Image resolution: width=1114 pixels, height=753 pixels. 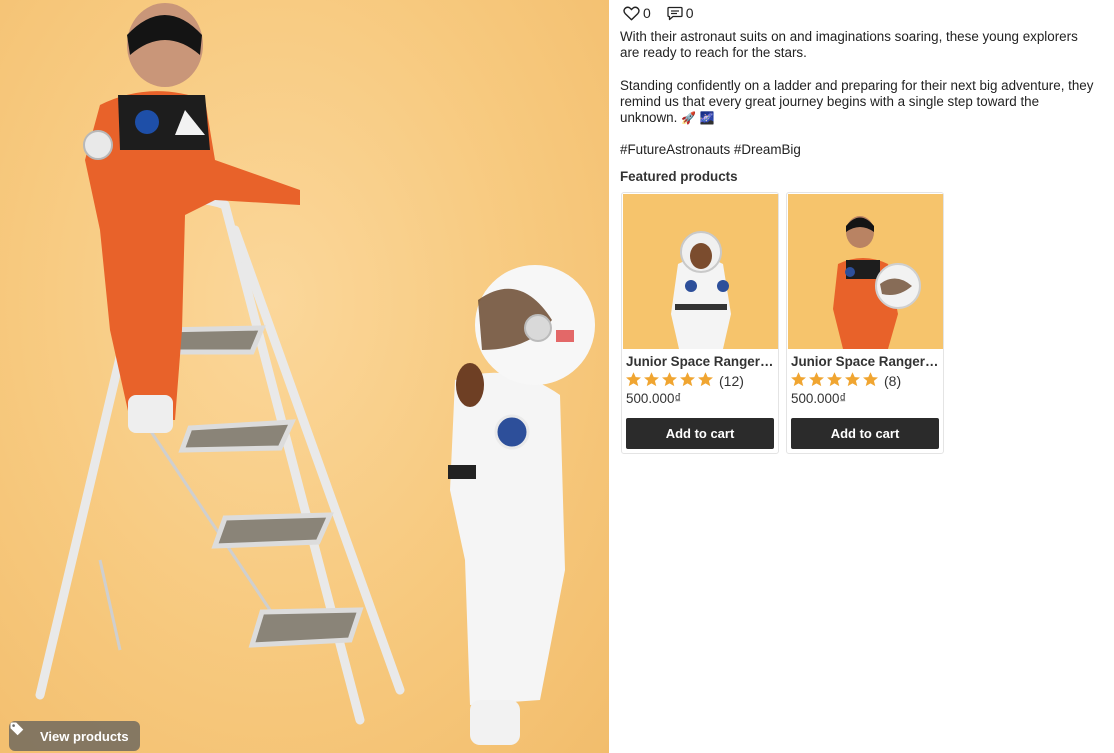 What do you see at coordinates (521, 505) in the screenshot?
I see `white-suit-child` at bounding box center [521, 505].